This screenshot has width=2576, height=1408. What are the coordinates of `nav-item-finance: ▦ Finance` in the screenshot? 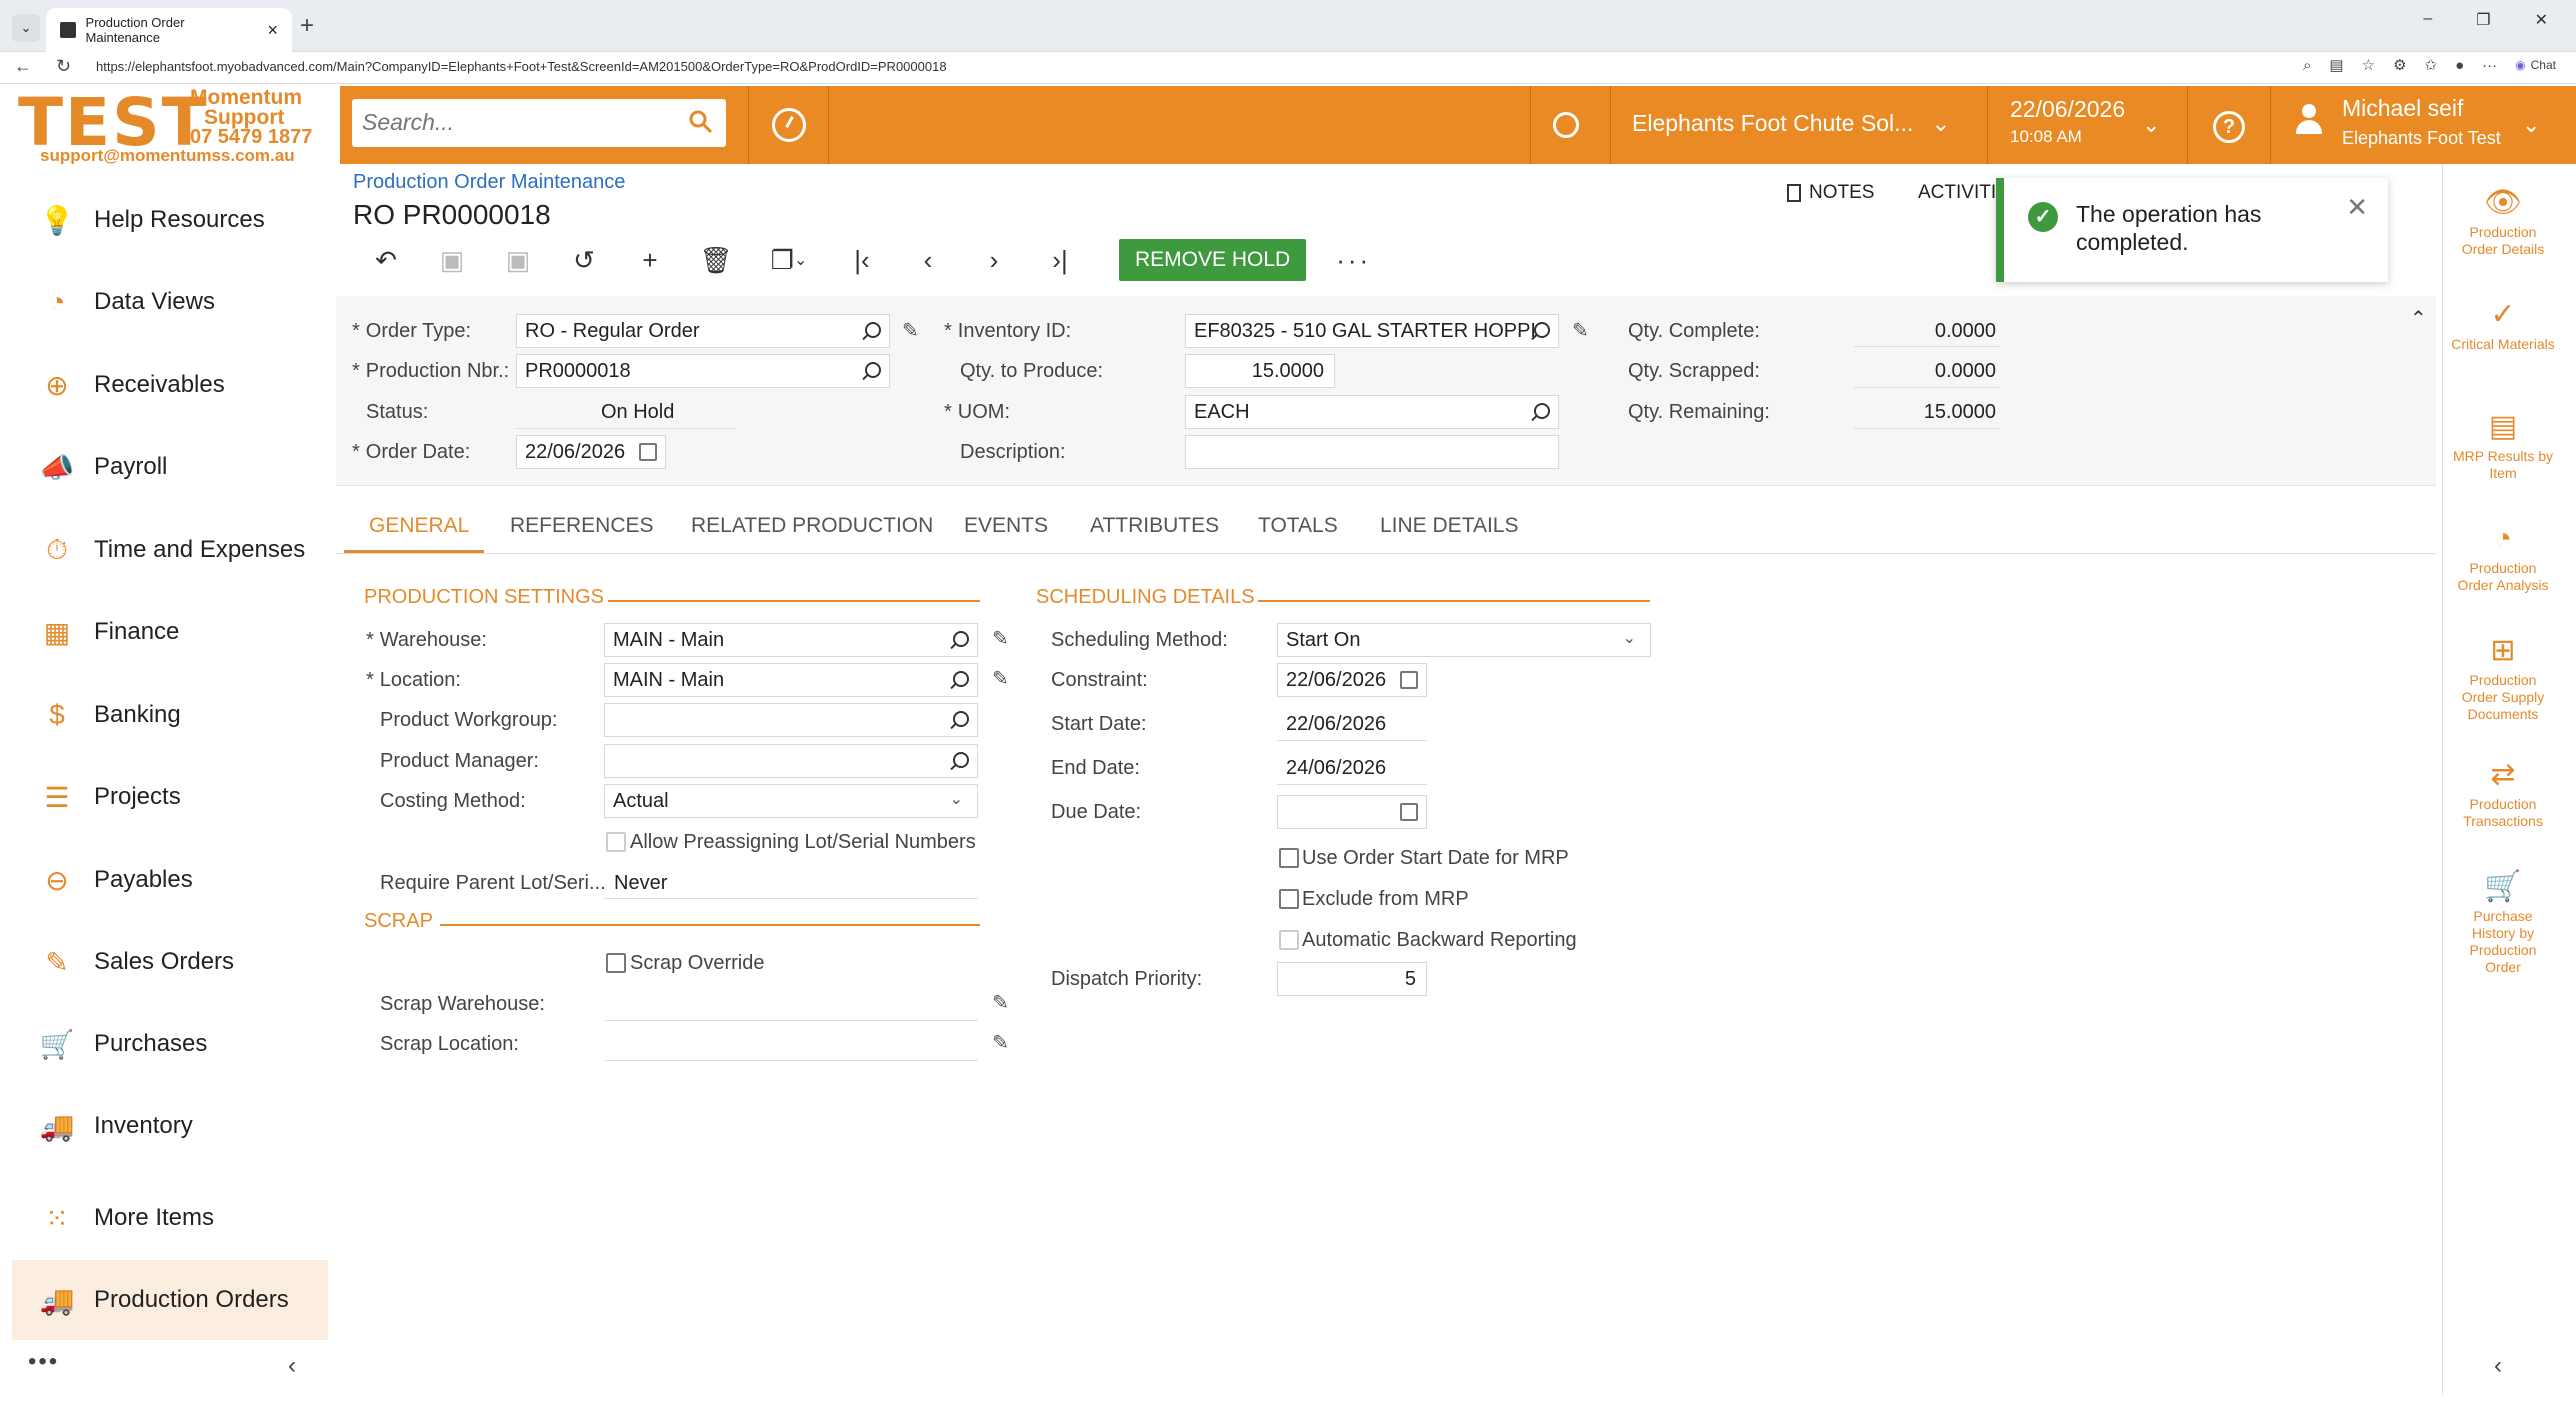 It's located at (170, 632).